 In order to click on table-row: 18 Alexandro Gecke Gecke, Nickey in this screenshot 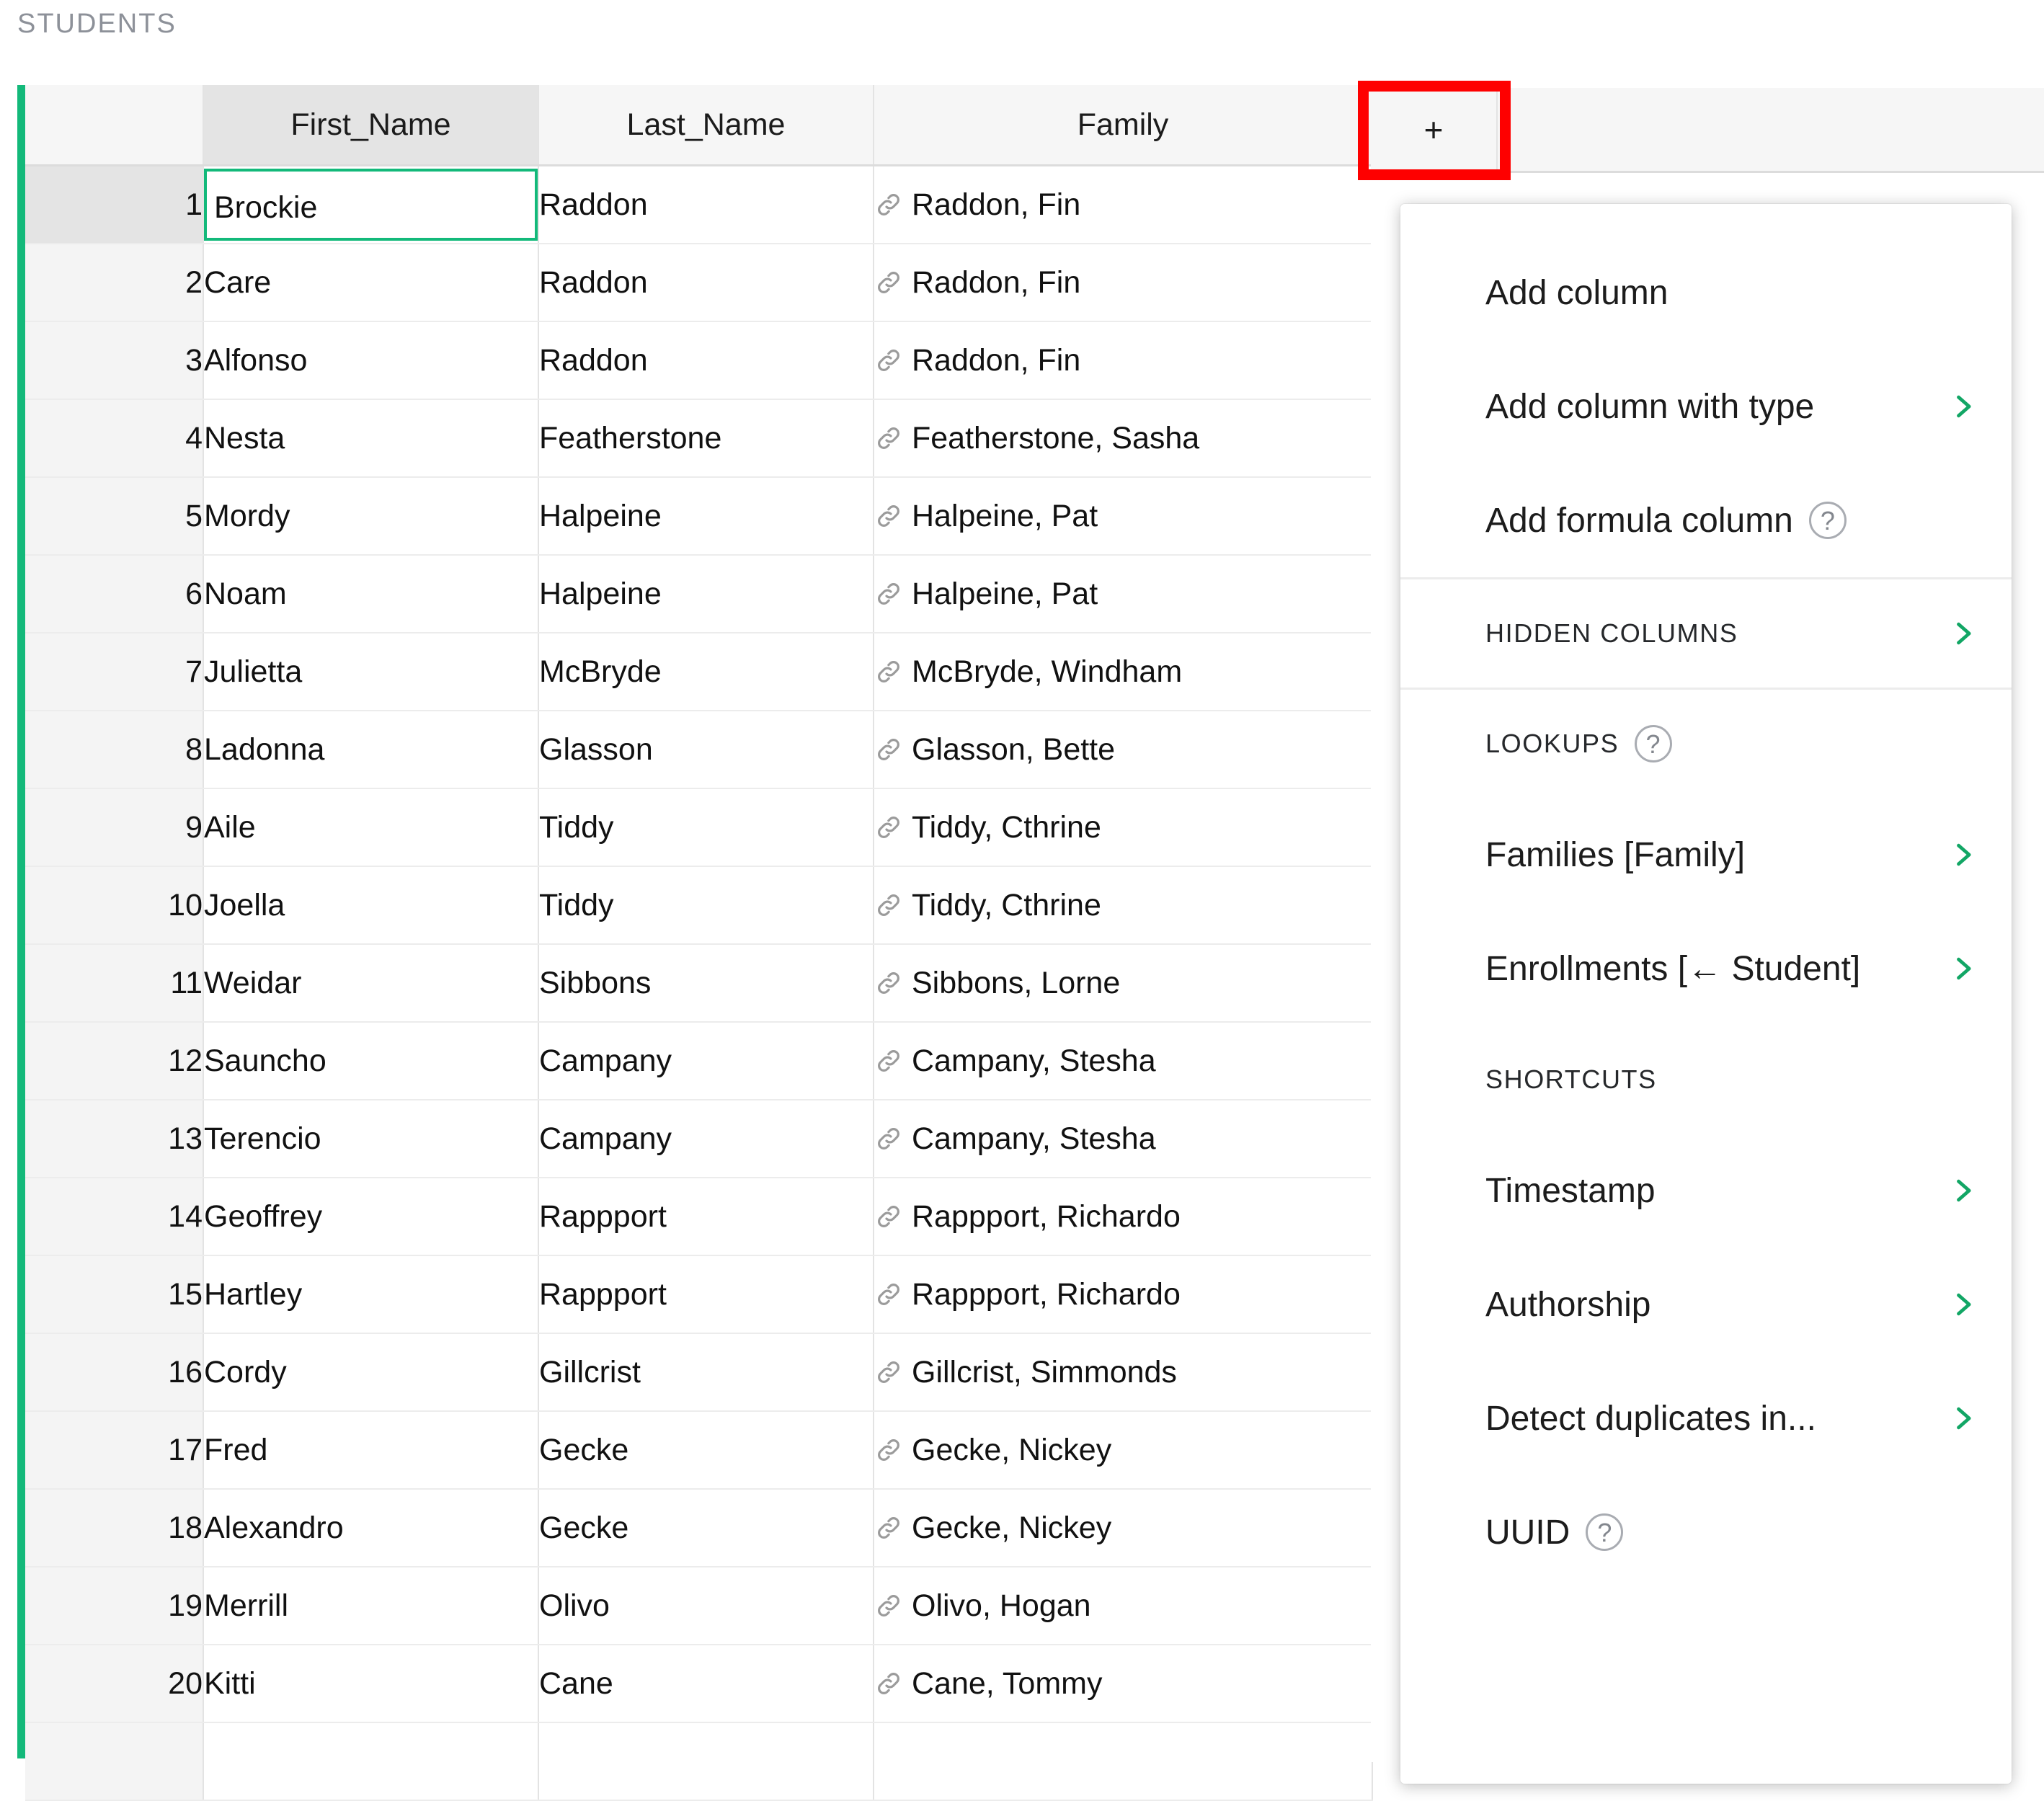, I will do `click(699, 1528)`.